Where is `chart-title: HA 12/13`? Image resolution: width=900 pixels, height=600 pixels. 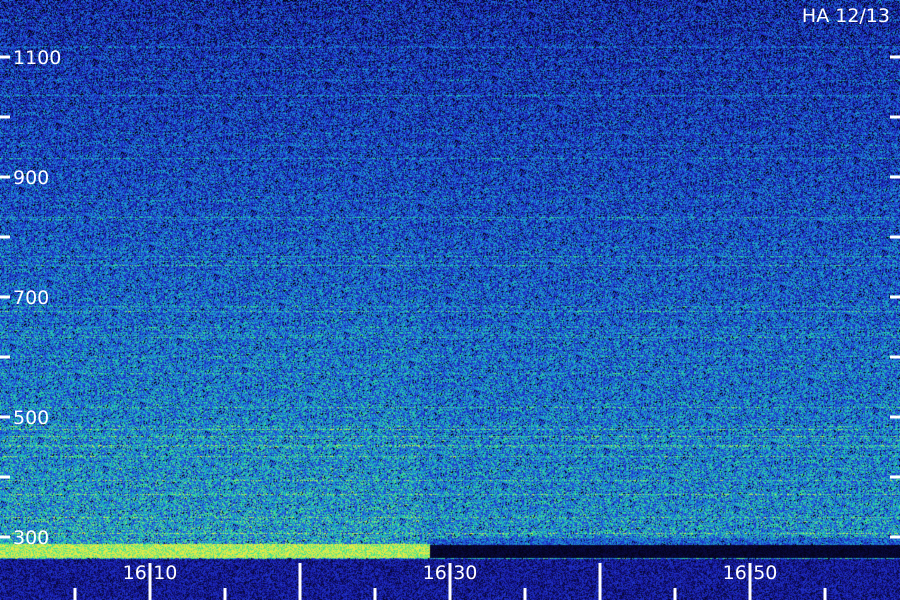 chart-title: HA 12/13 is located at coordinates (846, 16).